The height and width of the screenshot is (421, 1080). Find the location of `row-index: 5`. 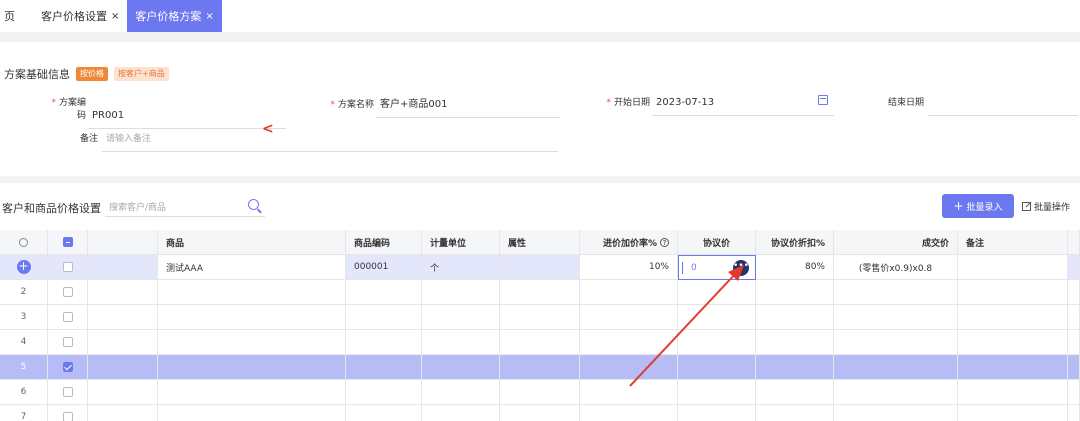

row-index: 5 is located at coordinates (24, 367).